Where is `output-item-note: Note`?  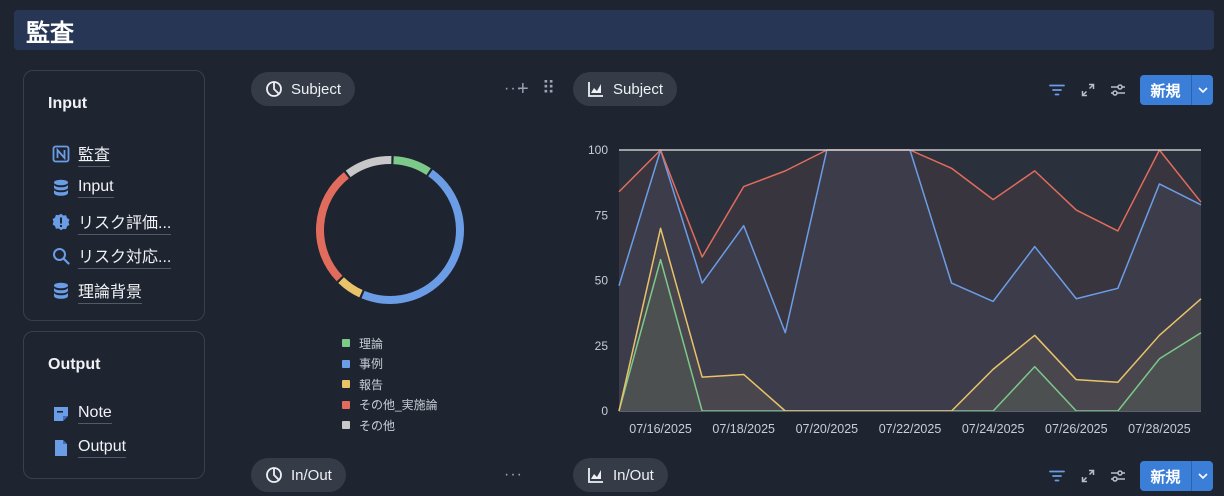 output-item-note: Note is located at coordinates (82, 414).